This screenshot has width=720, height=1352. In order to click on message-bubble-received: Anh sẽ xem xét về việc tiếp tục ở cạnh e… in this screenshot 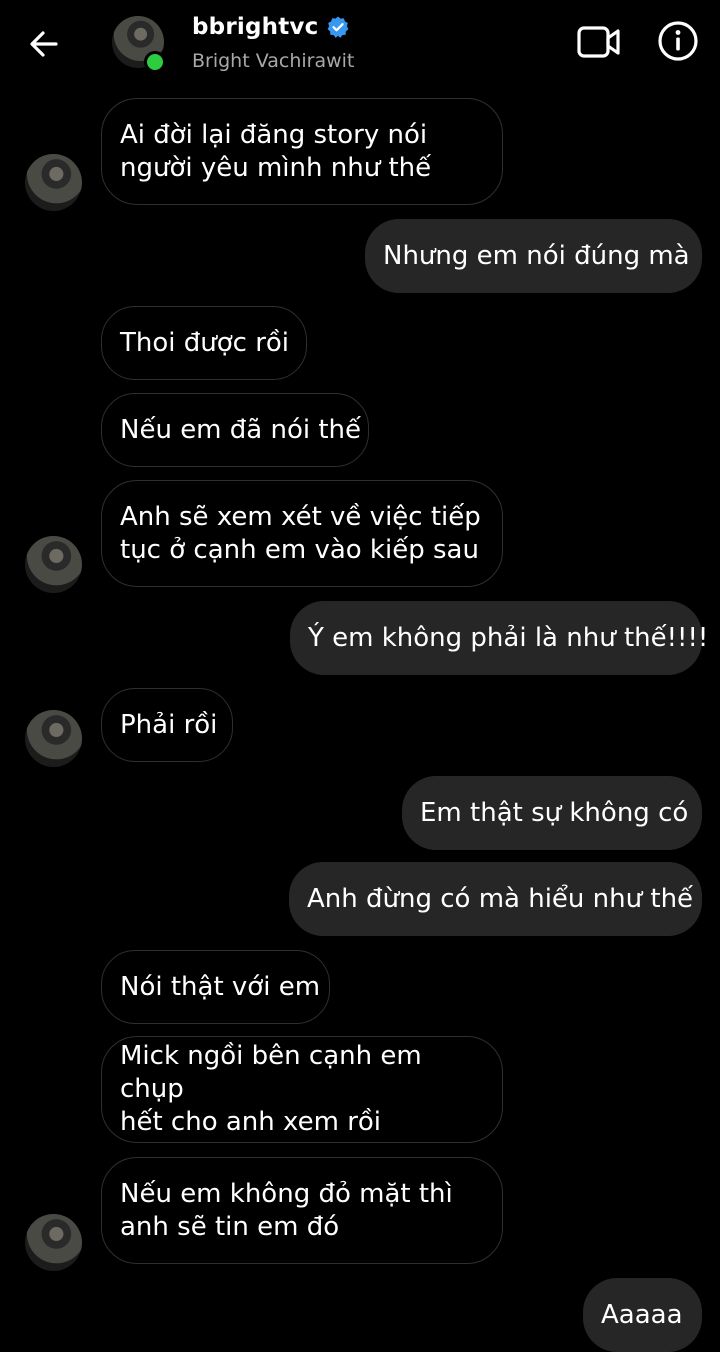, I will do `click(302, 533)`.